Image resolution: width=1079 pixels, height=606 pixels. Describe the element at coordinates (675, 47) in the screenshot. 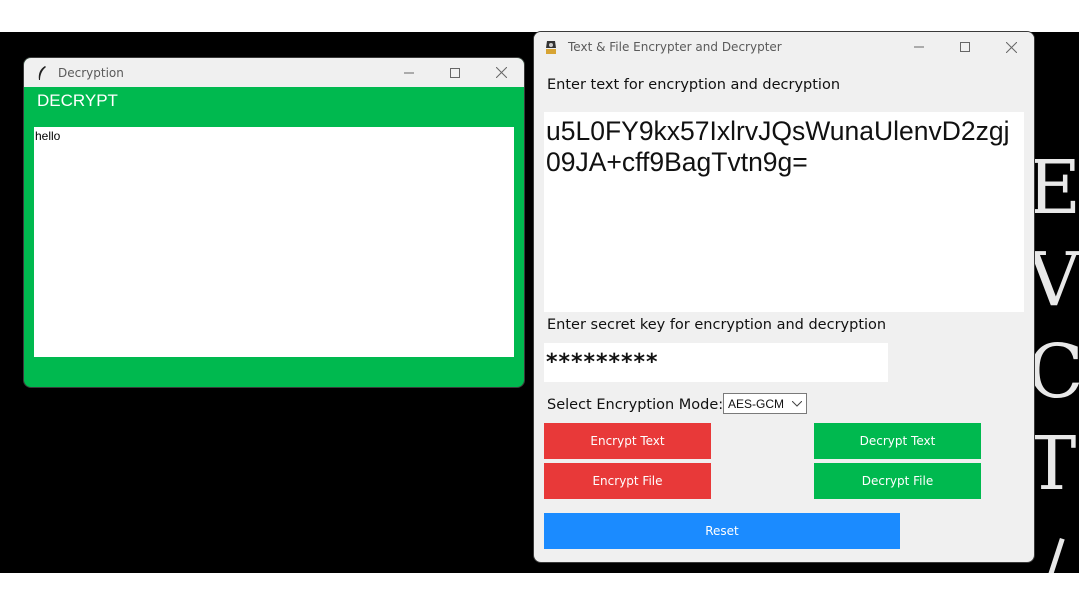

I see `window-title: Text & File Encrypter and Decrypter` at that location.